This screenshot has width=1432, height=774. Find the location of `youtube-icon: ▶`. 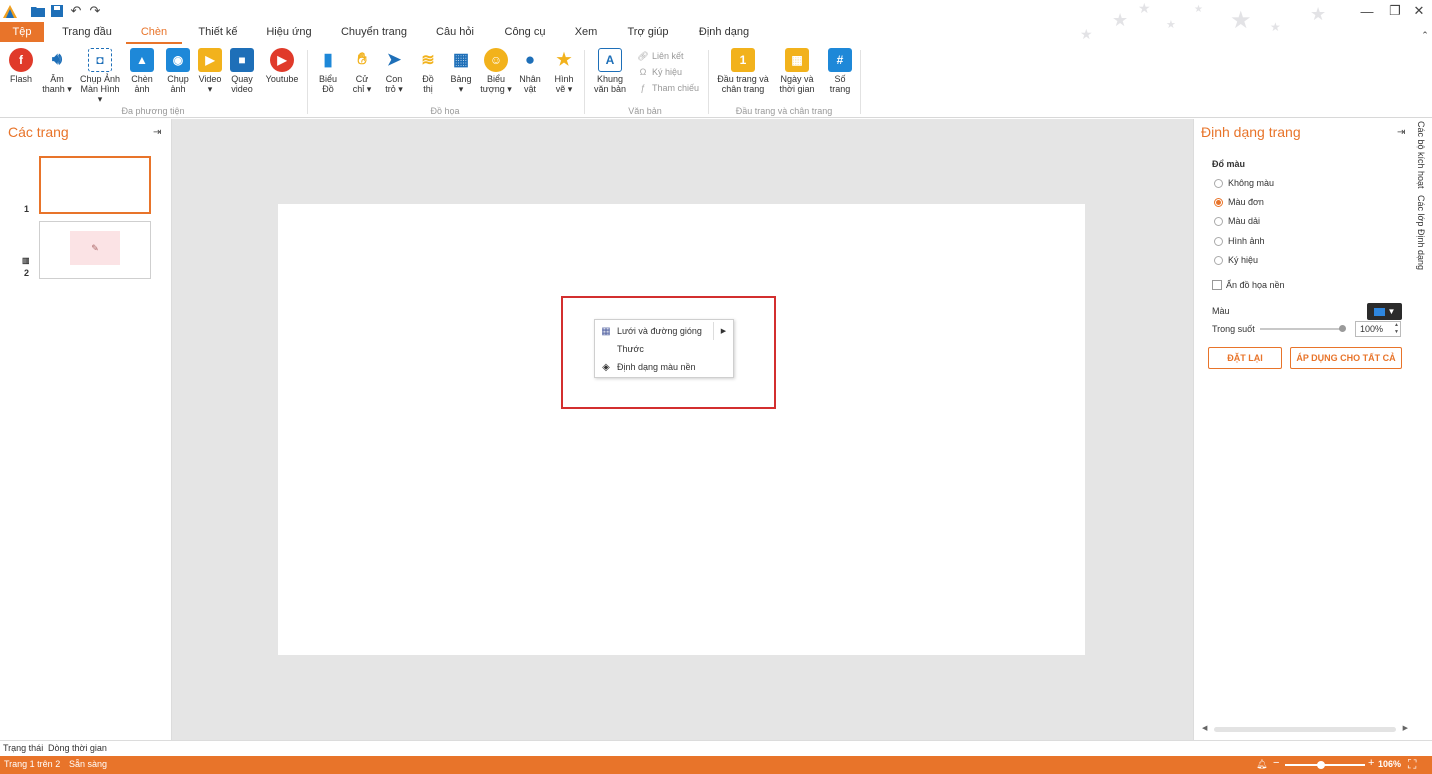

youtube-icon: ▶ is located at coordinates (282, 60).